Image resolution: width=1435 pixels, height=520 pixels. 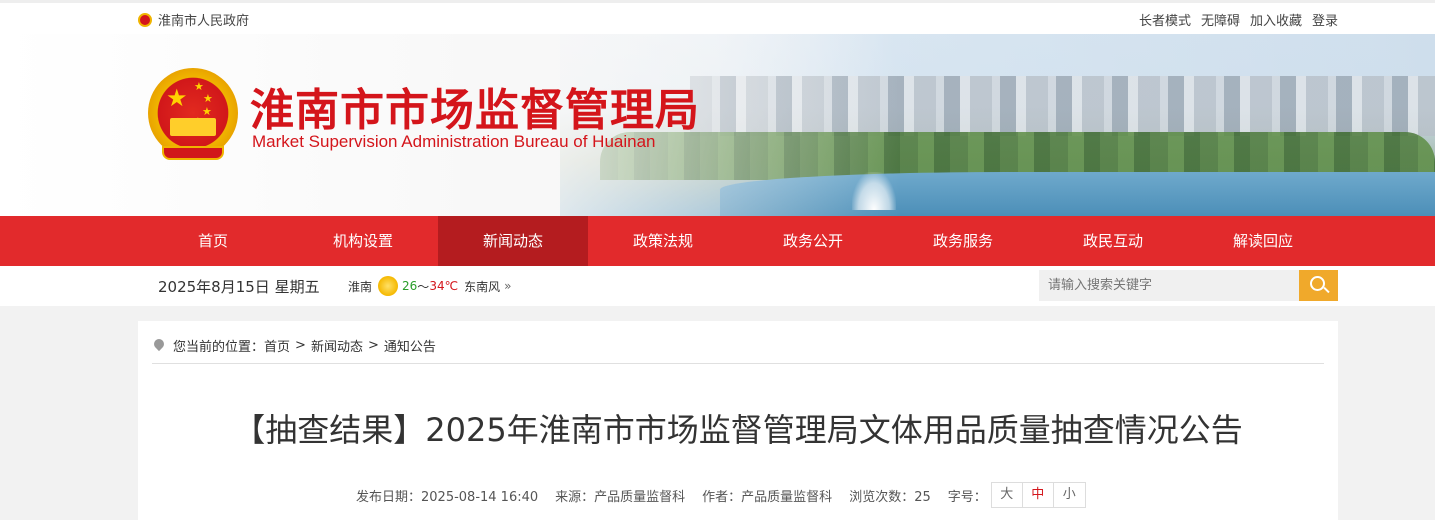 I want to click on accessibility-link: 无障碍, so click(x=1220, y=19).